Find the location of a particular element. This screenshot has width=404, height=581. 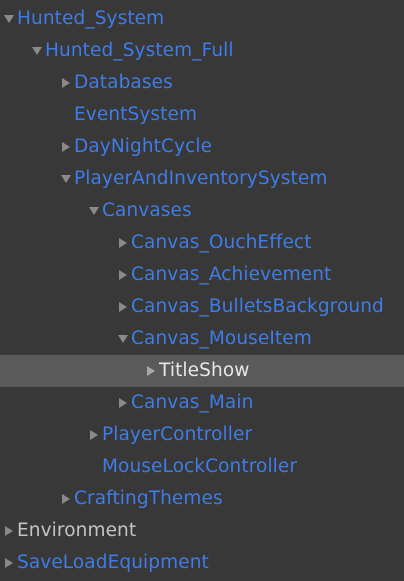

tree-row-label: Canvas_BulletsBackground is located at coordinates (257, 306).